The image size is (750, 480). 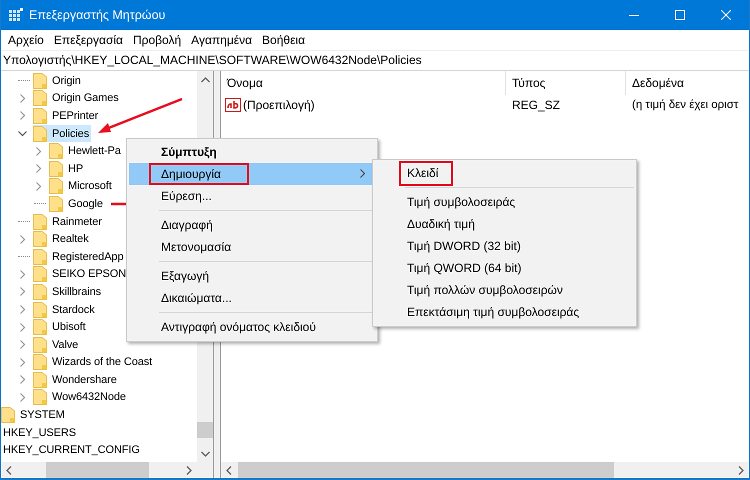 I want to click on table-cell: (Προεπιλογή), so click(x=279, y=105).